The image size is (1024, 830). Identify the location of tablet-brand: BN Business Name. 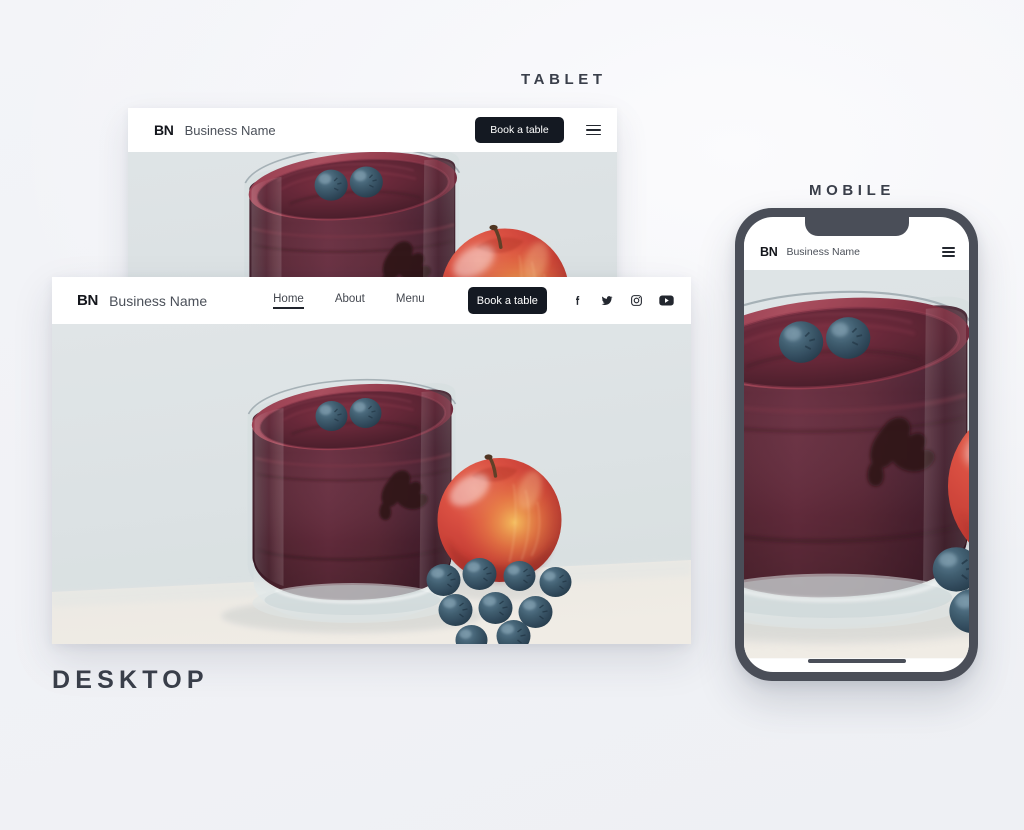
(215, 130).